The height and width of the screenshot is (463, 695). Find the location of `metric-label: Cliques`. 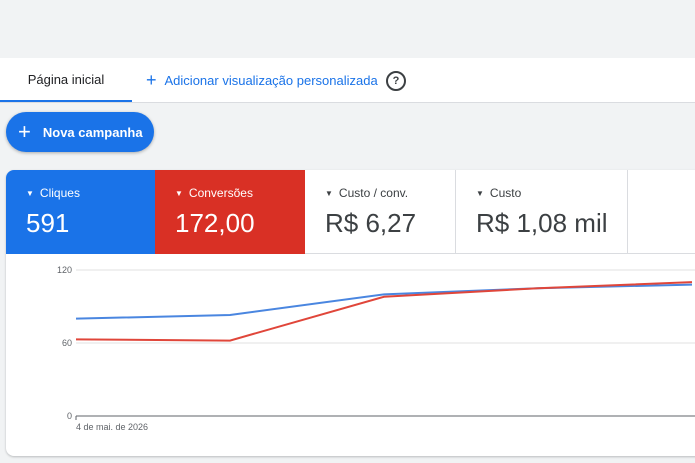

metric-label: Cliques is located at coordinates (59, 193).